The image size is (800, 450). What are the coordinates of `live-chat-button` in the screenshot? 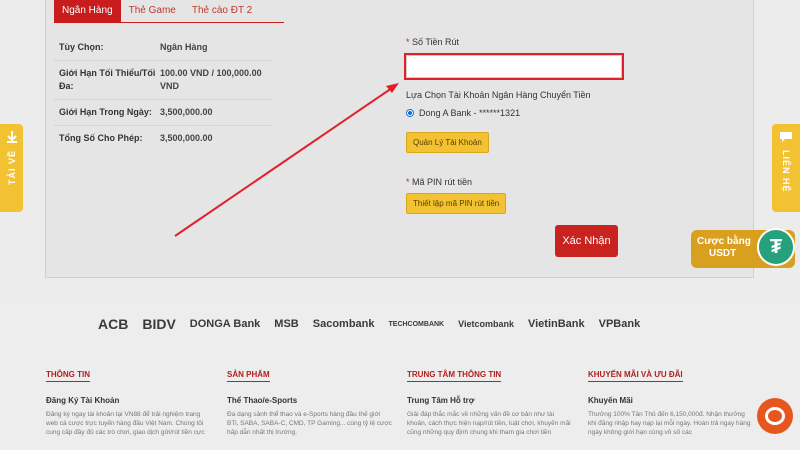 It's located at (775, 416).